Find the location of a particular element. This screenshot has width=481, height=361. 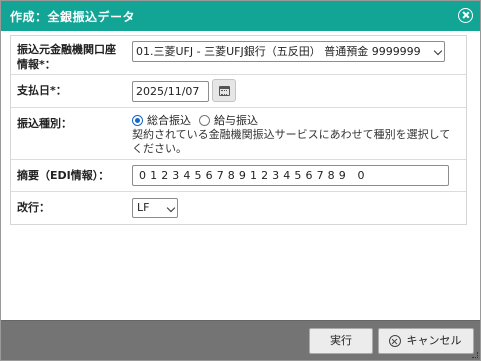

radio-sogo-label: 総合振込 is located at coordinates (169, 121).